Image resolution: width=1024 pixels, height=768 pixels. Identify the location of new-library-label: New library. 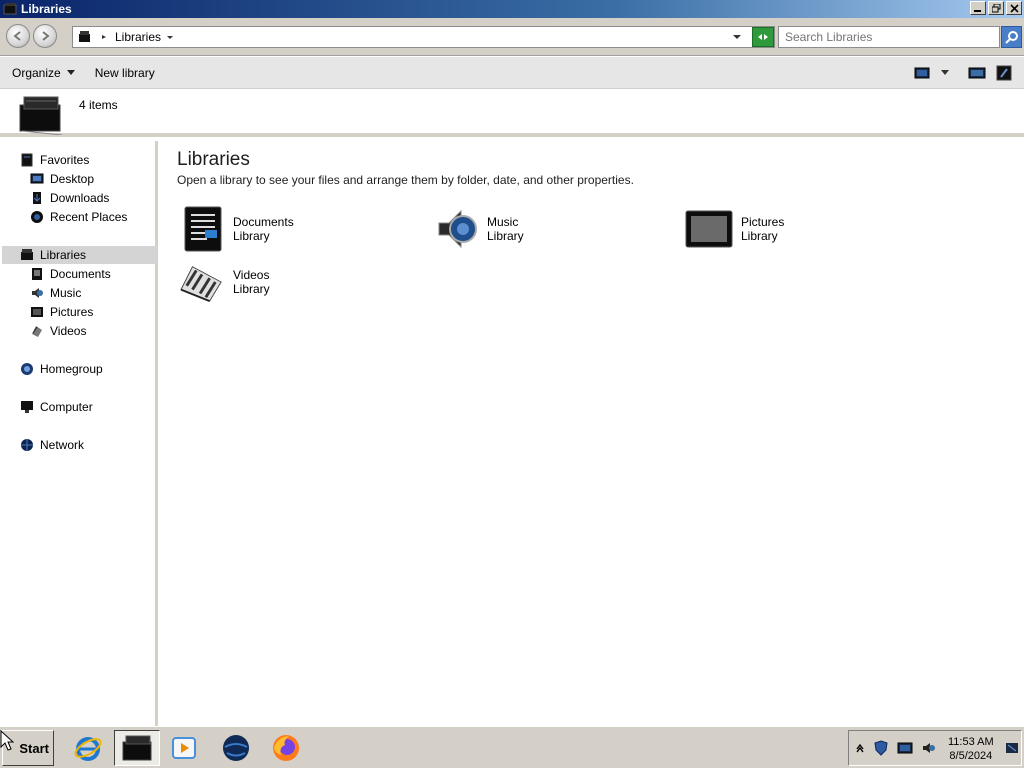
(124, 72).